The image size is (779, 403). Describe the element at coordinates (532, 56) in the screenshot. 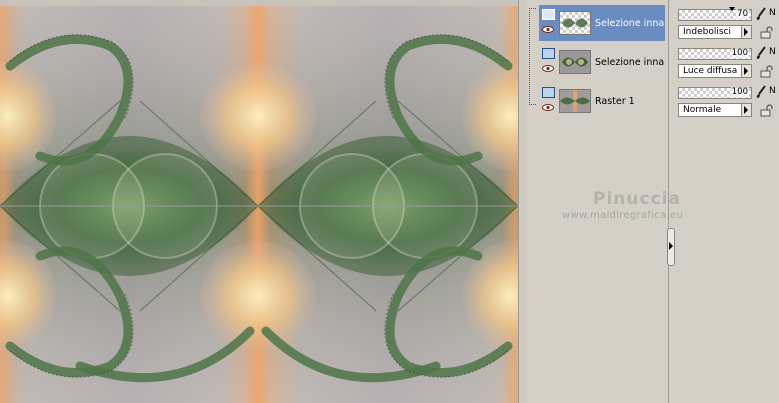

I see `layer-group-bracket` at that location.